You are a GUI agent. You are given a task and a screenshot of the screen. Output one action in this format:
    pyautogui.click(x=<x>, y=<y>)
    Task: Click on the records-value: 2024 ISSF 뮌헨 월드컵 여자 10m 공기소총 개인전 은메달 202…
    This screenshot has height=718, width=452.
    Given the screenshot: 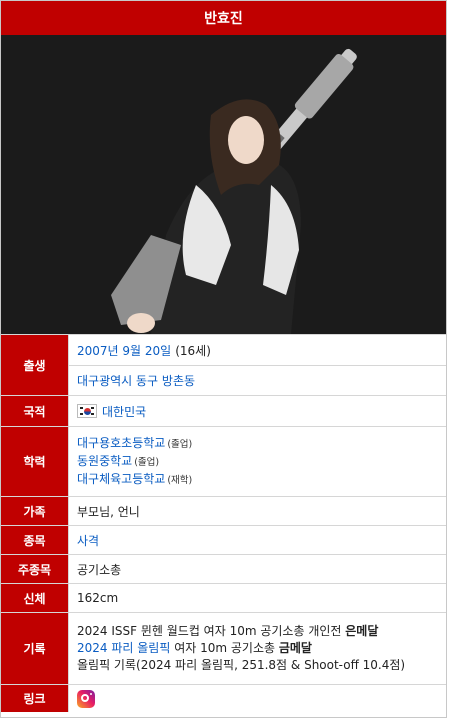 What is the action you would take?
    pyautogui.click(x=257, y=648)
    